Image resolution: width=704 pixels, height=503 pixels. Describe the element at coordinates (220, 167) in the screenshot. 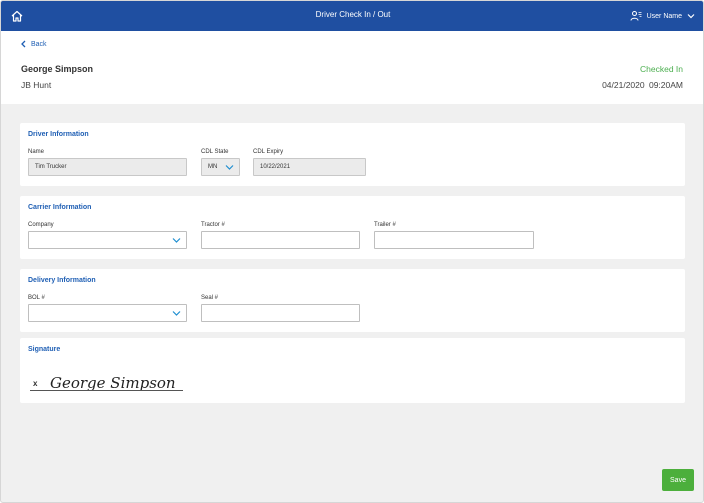

I see `cdl-state-select: MN` at that location.